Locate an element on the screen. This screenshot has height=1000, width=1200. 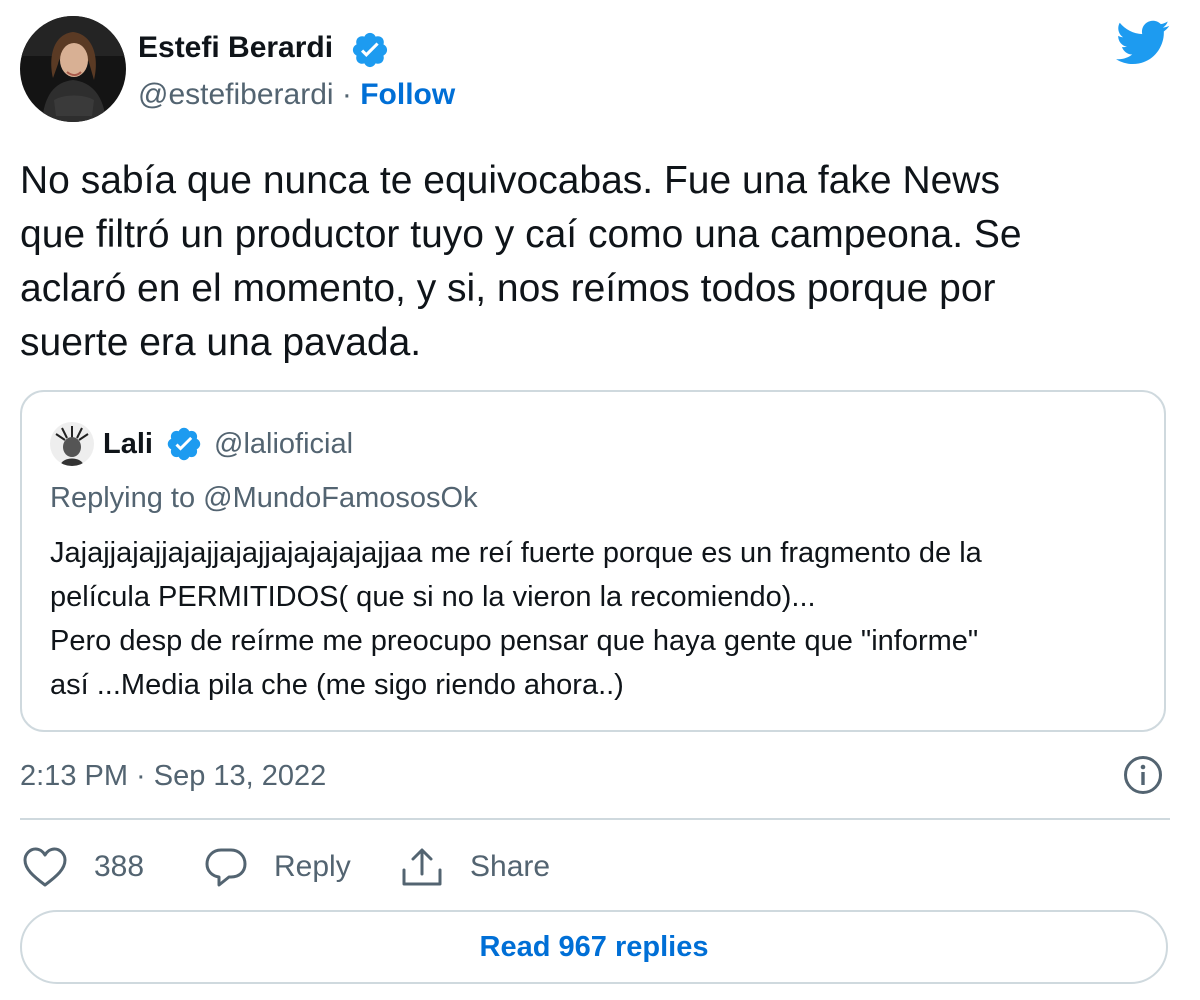
share-button: Share is located at coordinates (475, 867).